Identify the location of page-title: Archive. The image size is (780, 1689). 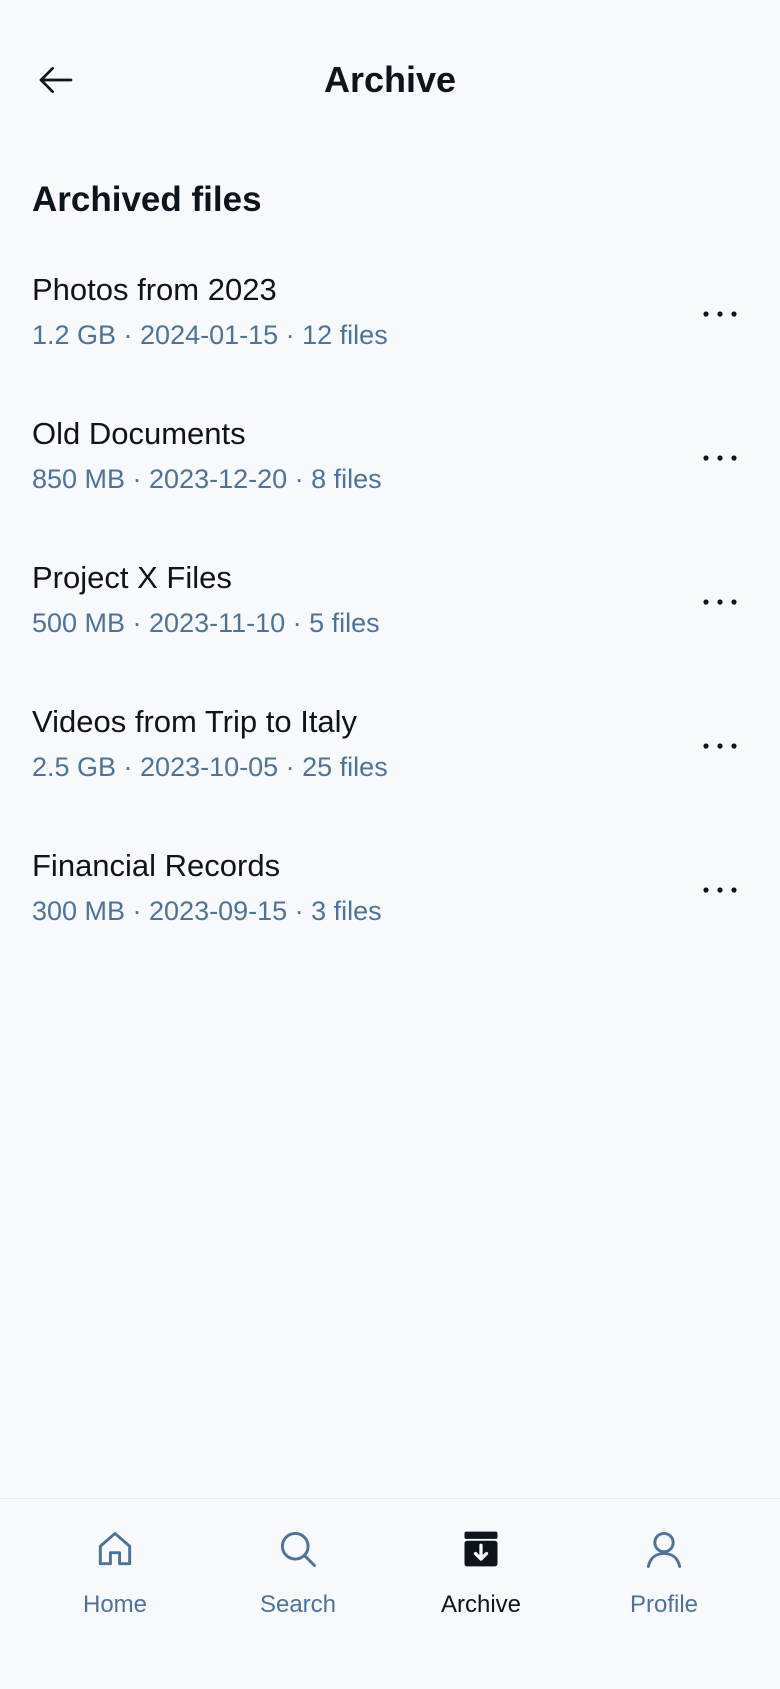
(390, 79).